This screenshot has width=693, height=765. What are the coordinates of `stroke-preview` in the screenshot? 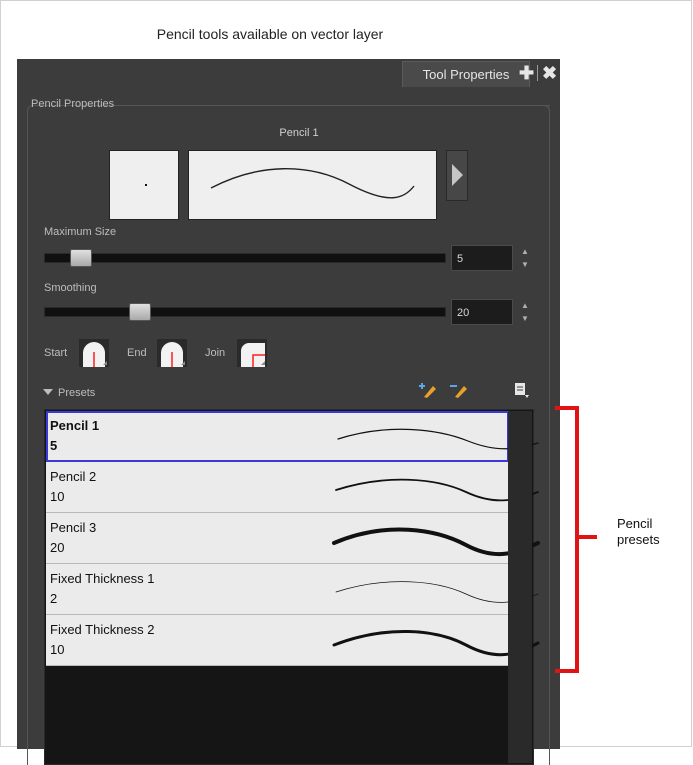 It's located at (312, 185).